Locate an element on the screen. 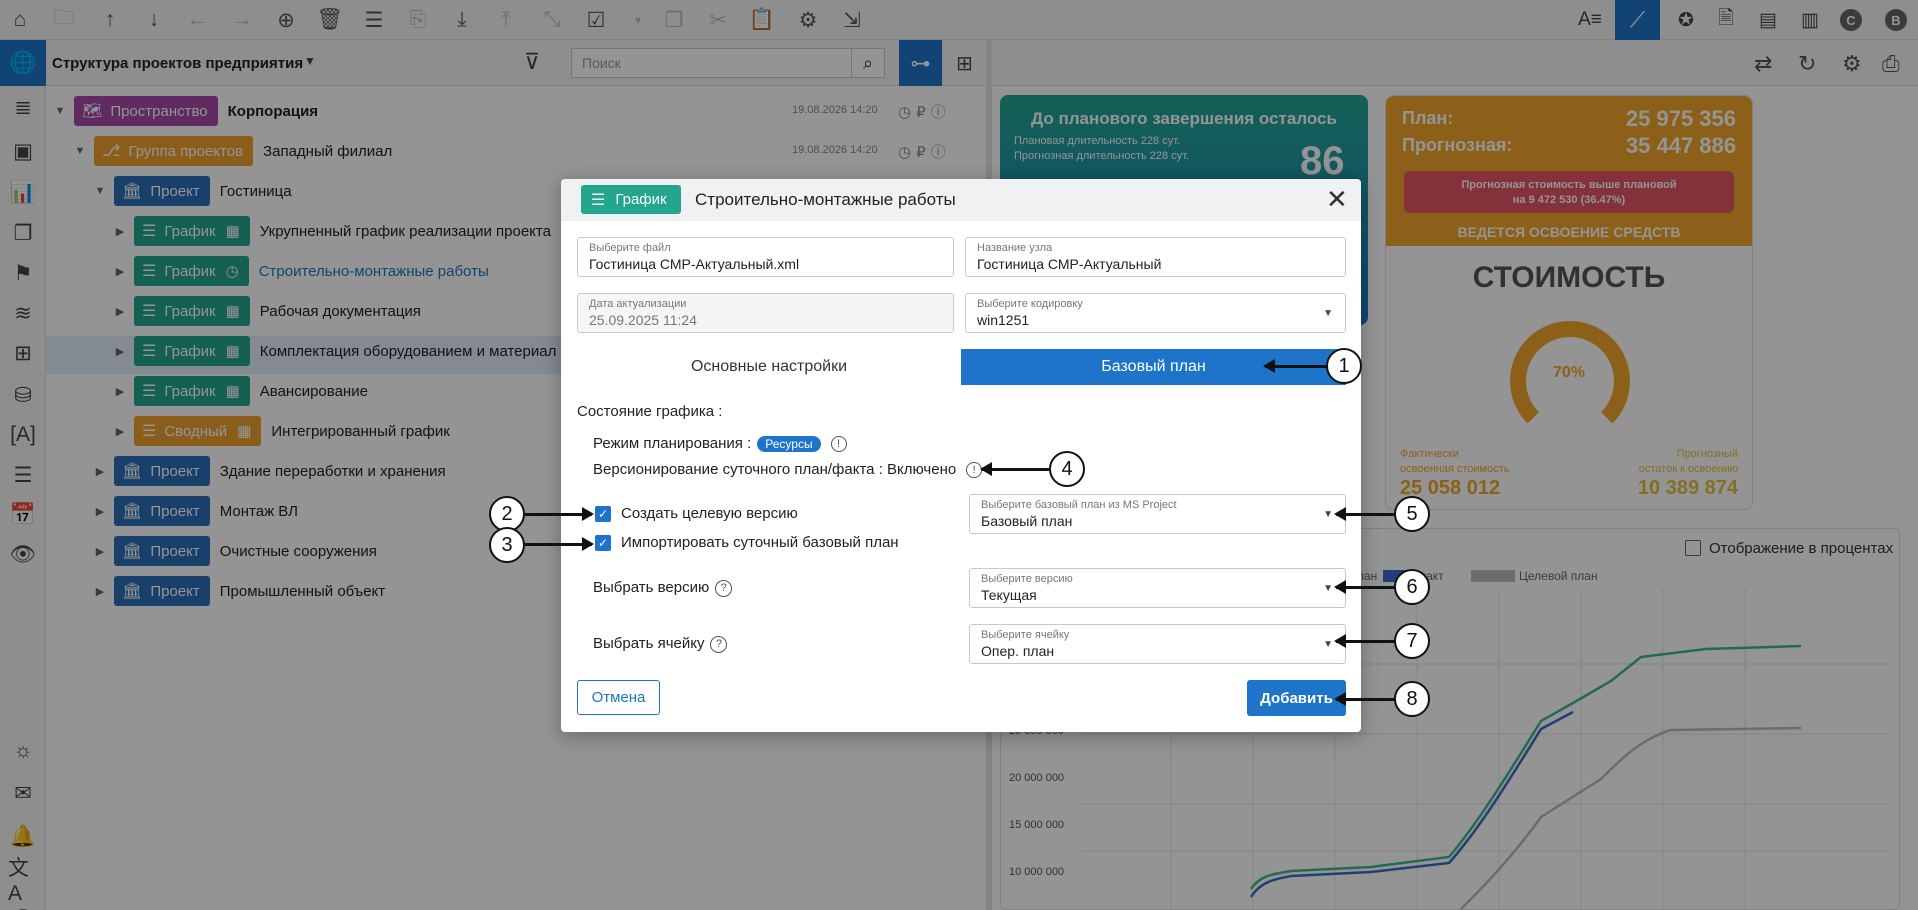  close-icon: ✕ is located at coordinates (1337, 199).